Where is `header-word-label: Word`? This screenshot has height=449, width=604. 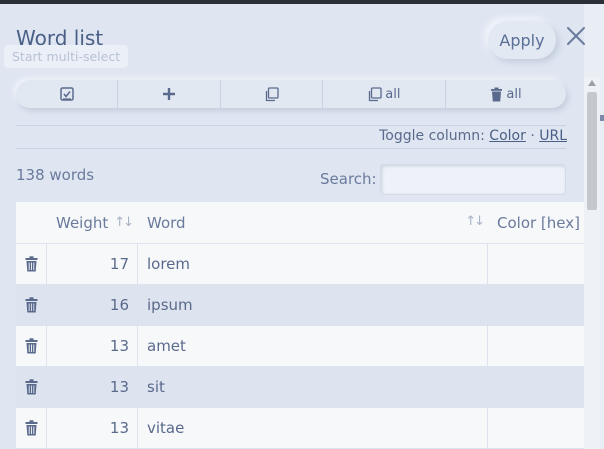
header-word-label: Word is located at coordinates (166, 222).